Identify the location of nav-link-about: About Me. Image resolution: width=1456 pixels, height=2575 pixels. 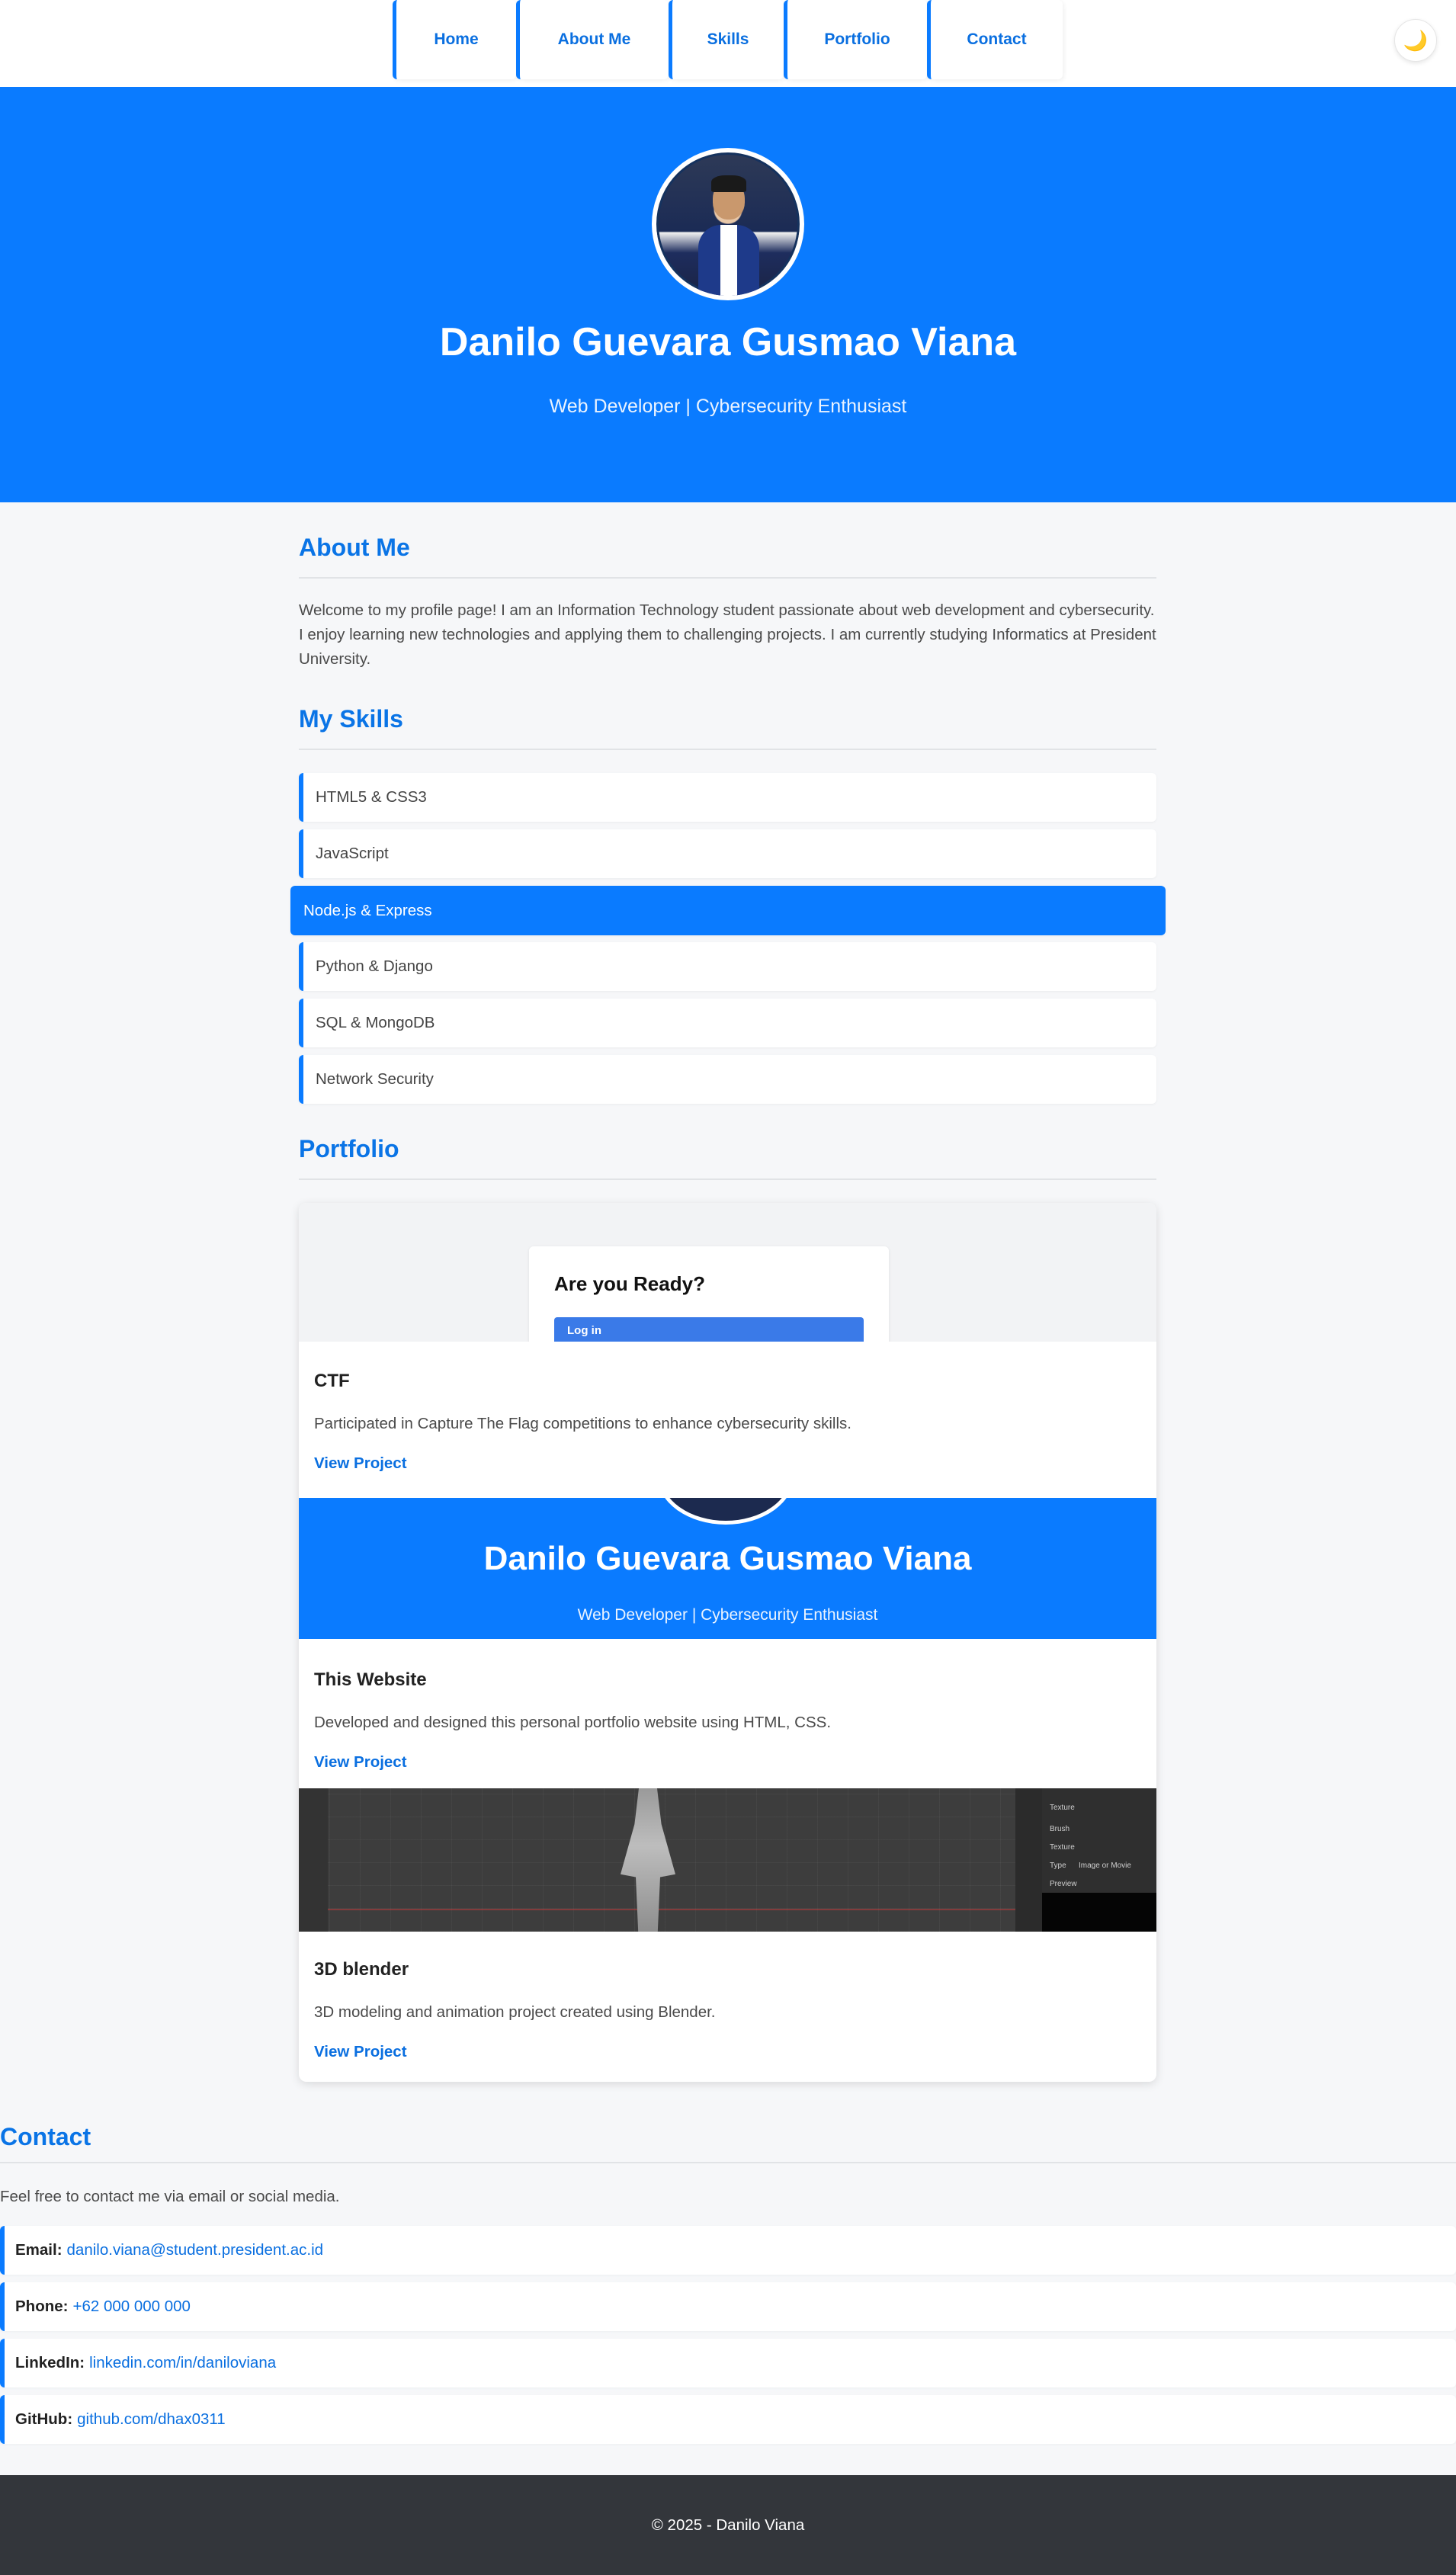
(592, 39).